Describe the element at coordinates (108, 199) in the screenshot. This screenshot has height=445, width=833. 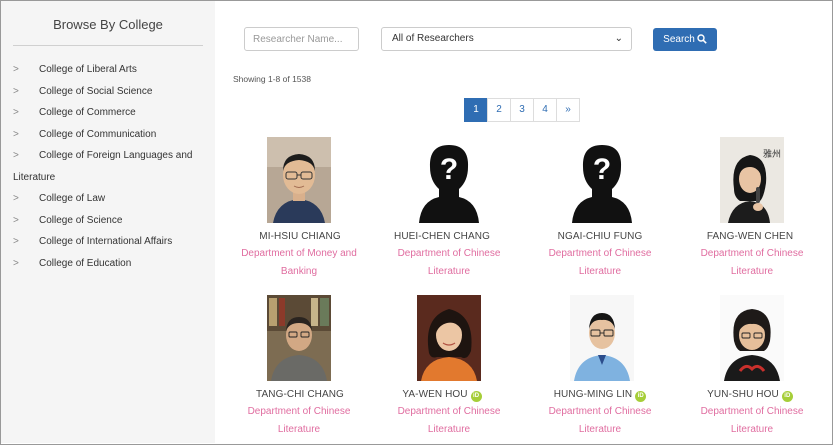
I see `sidebar-item-law: > College of Law` at that location.